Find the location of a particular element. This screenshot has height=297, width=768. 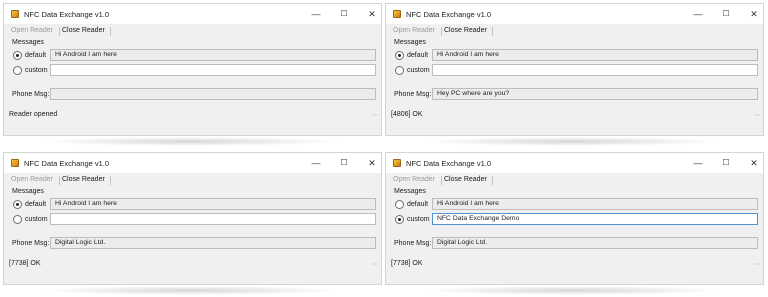

status-text: Reader opened is located at coordinates (33, 114).